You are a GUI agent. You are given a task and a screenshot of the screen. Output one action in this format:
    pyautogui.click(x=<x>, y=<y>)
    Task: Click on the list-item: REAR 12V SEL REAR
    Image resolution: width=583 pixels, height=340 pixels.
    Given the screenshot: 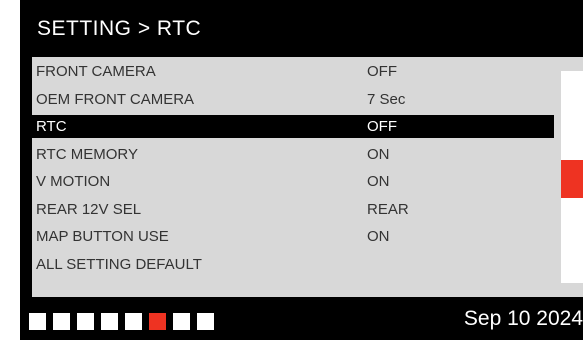 What is the action you would take?
    pyautogui.click(x=293, y=209)
    